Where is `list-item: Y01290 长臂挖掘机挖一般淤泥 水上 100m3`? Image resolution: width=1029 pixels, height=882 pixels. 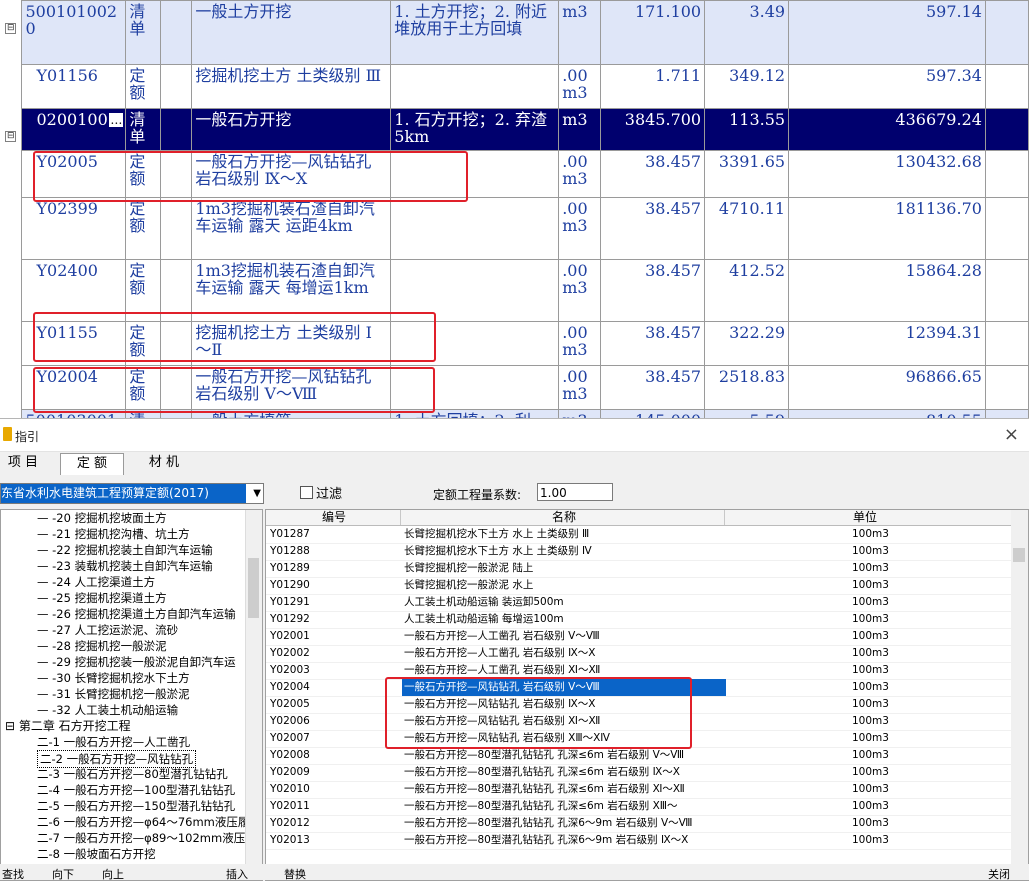
list-item: Y01290 长臂挖掘机挖一般淤泥 水上 100m3 is located at coordinates (638, 586).